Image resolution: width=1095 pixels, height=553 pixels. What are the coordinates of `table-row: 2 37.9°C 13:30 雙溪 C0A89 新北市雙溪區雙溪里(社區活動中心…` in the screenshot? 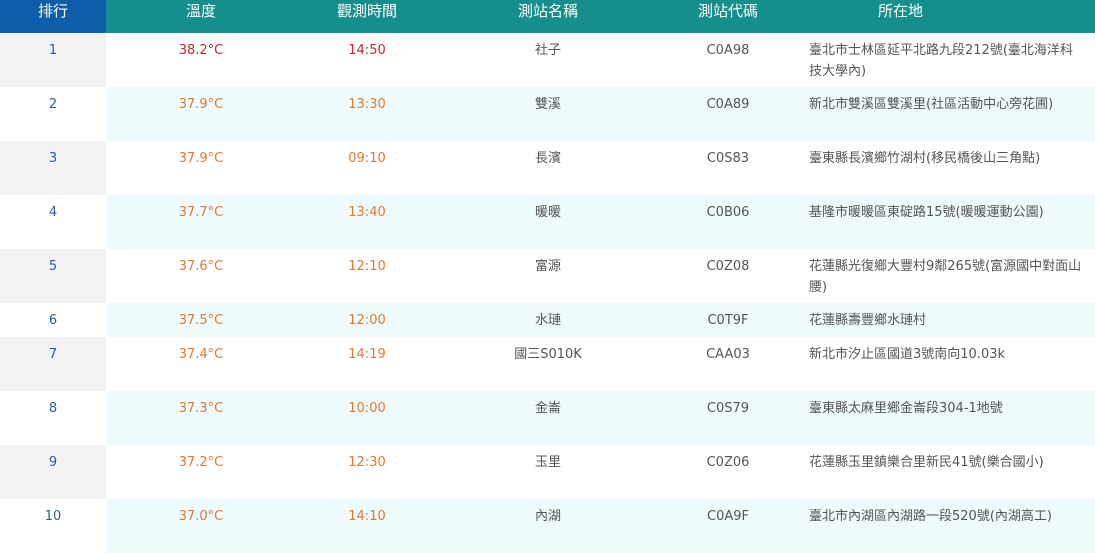 It's located at (547, 114).